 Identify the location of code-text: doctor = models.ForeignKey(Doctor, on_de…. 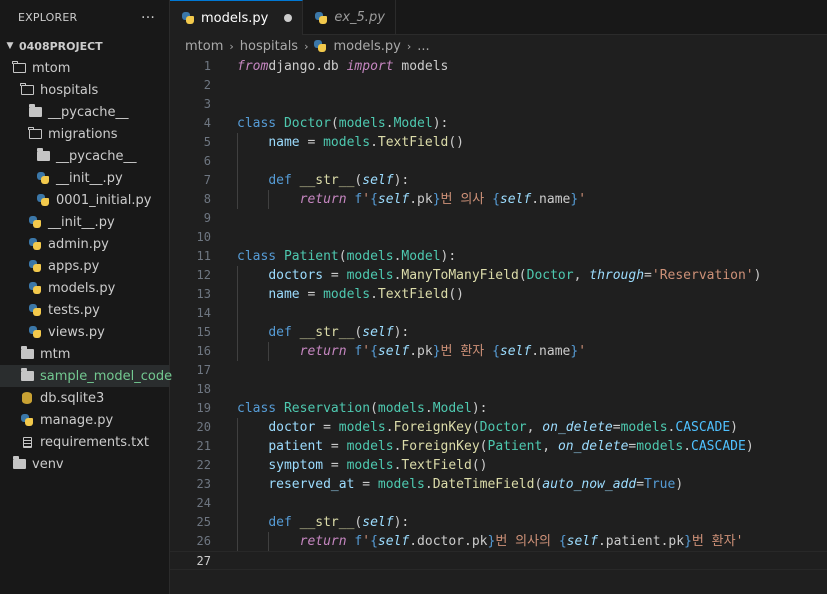
(487, 427).